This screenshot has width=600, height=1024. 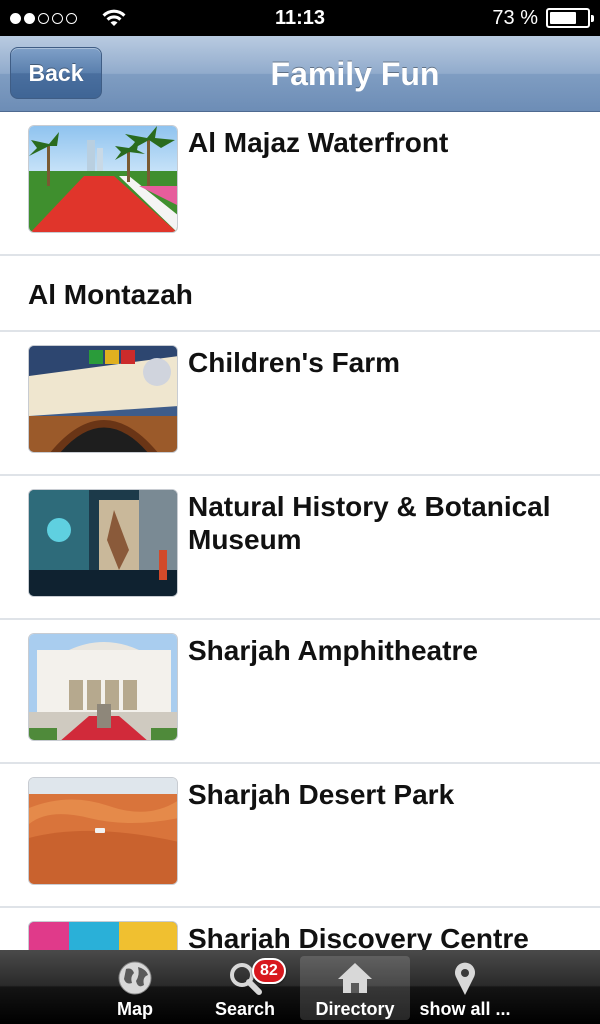 I want to click on status-bar: 11:13 73 %, so click(x=300, y=18).